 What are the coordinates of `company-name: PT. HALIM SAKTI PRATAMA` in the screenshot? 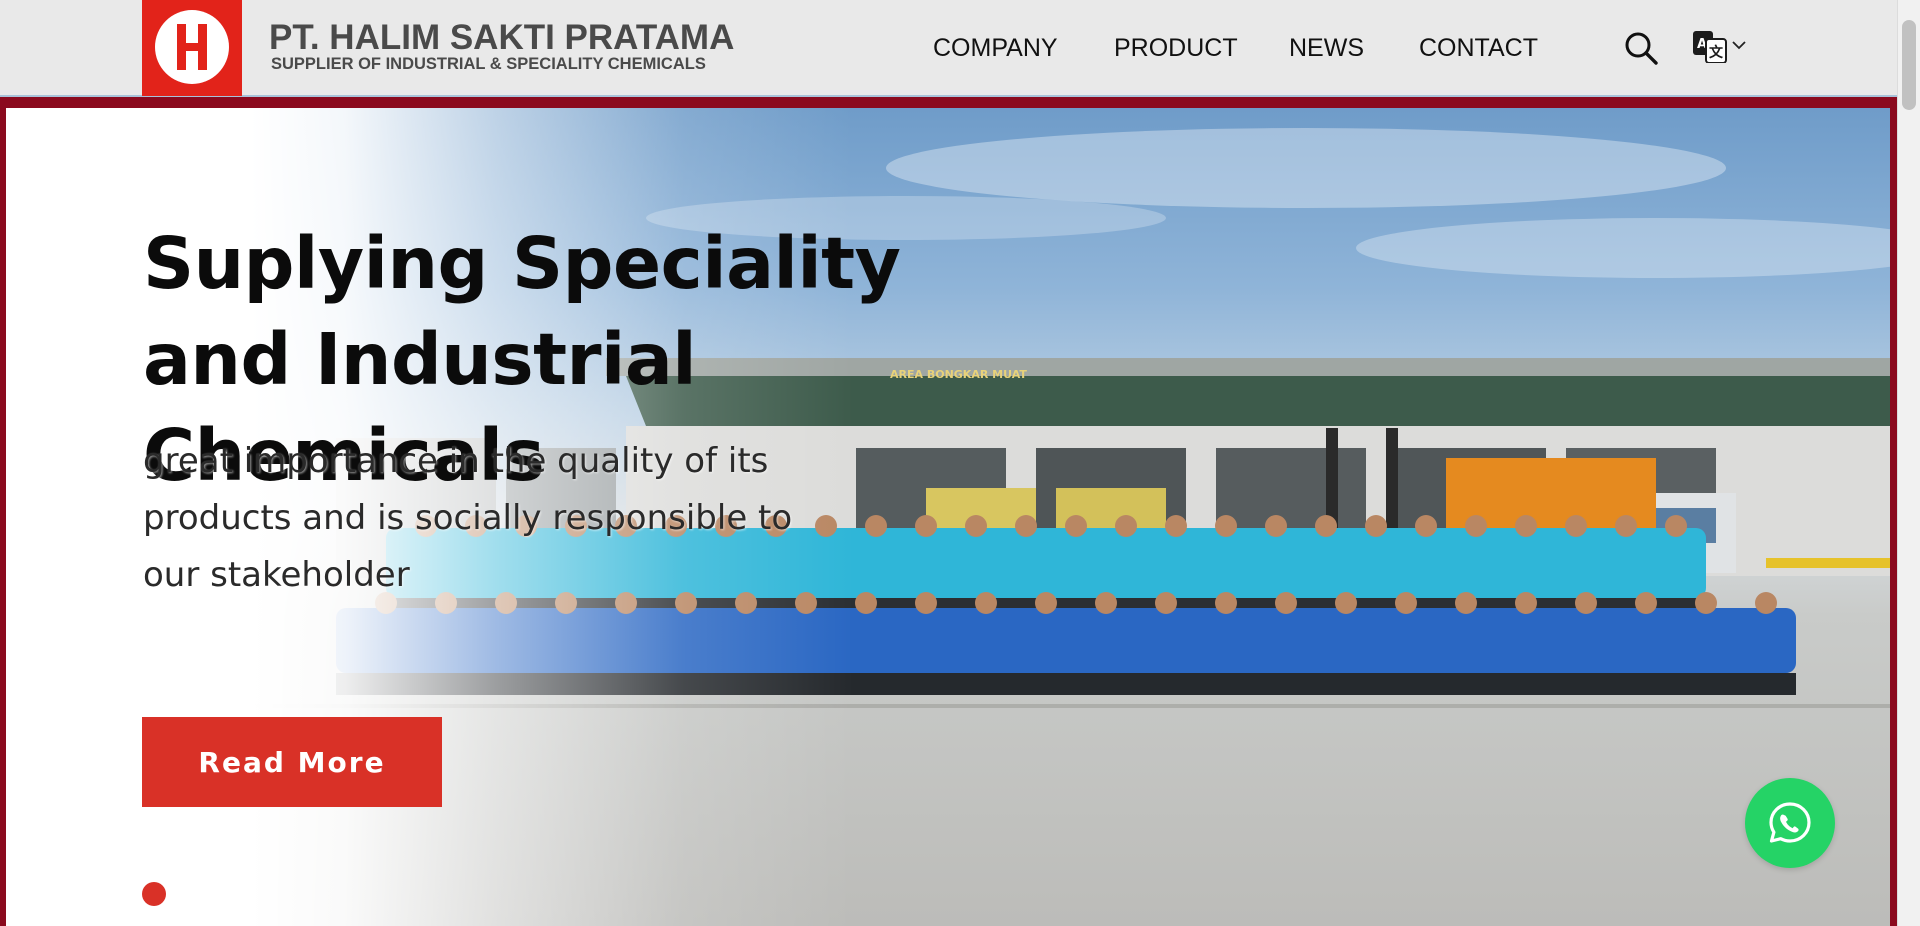 It's located at (501, 37).